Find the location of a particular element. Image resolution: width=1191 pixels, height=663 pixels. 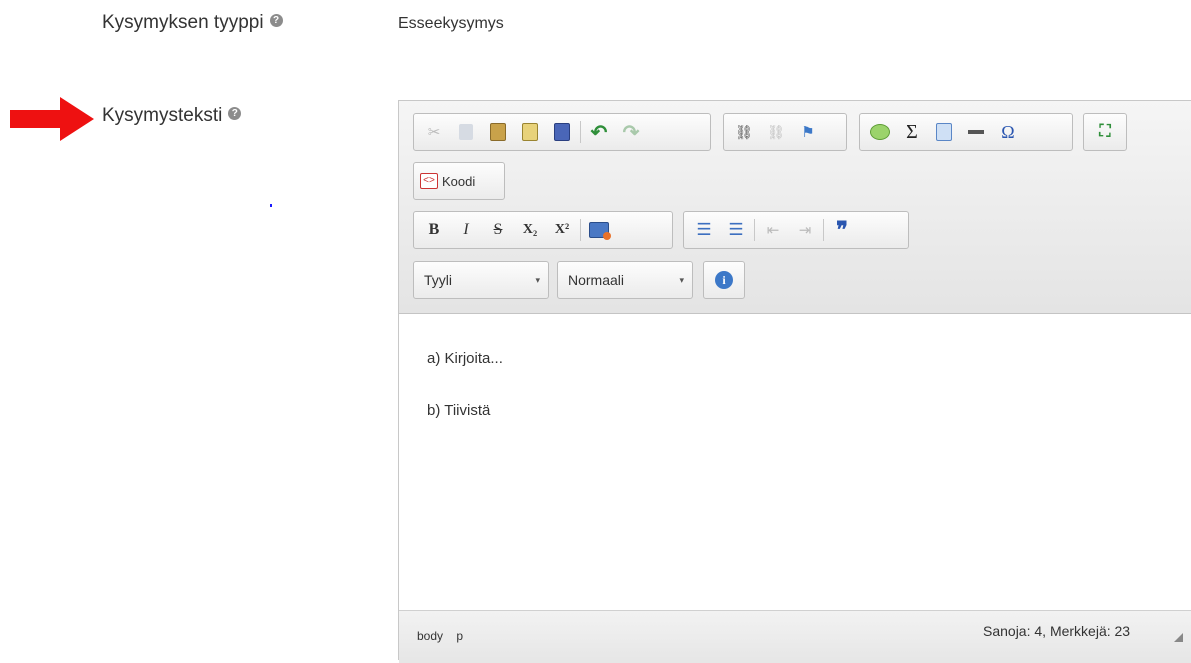

special-char-button: Ω is located at coordinates (1008, 132).